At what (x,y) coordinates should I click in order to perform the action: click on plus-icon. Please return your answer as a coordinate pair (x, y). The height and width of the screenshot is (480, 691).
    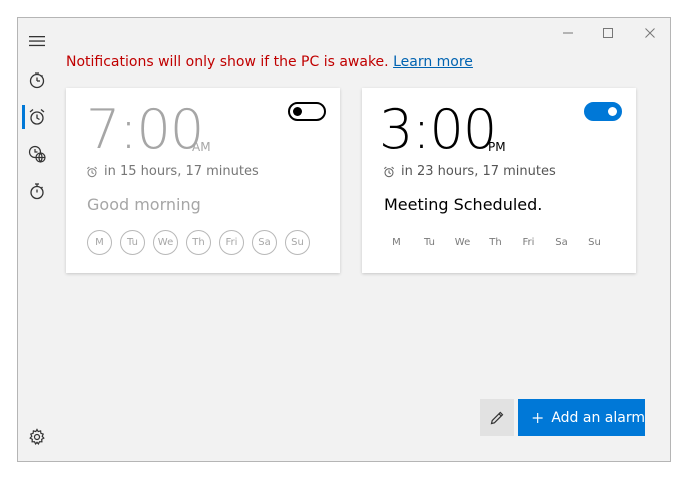
    Looking at the image, I should click on (537, 417).